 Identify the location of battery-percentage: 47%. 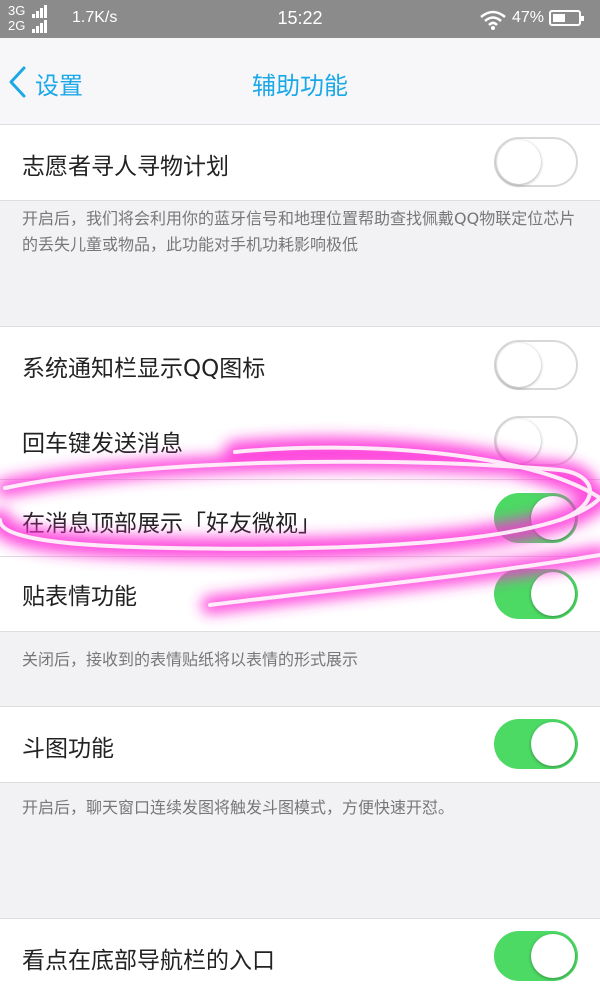
(528, 17).